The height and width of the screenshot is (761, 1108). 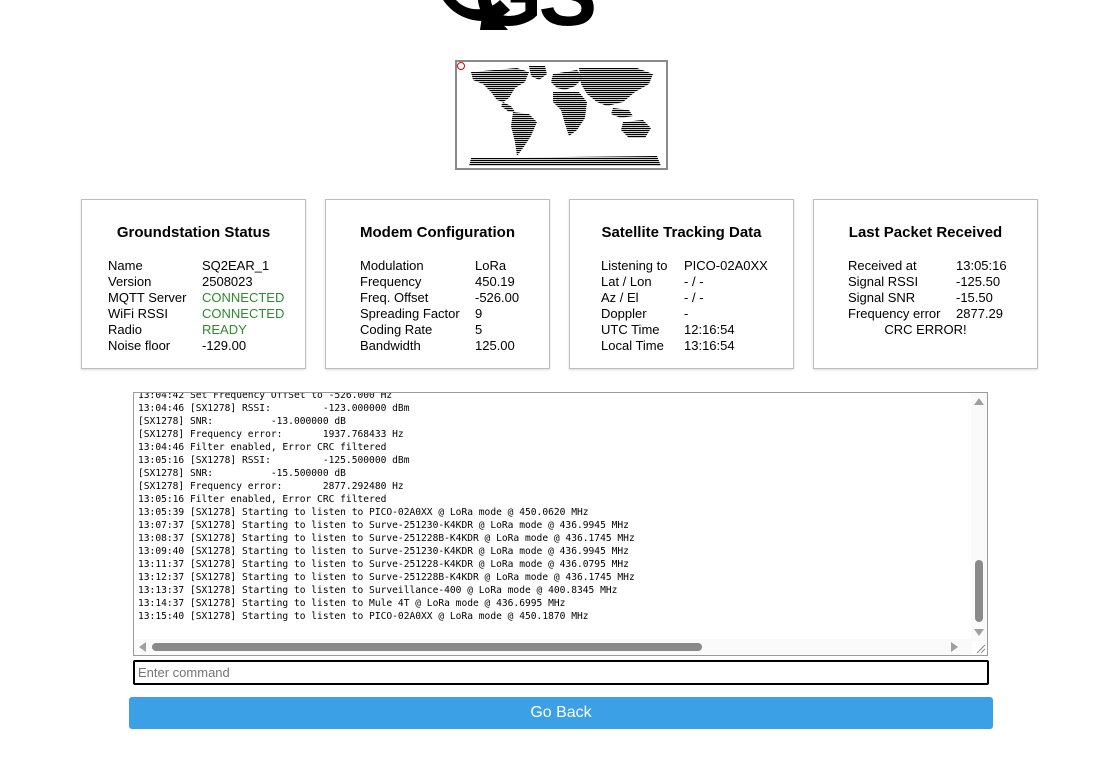 What do you see at coordinates (686, 313) in the screenshot?
I see `value-doppler: -` at bounding box center [686, 313].